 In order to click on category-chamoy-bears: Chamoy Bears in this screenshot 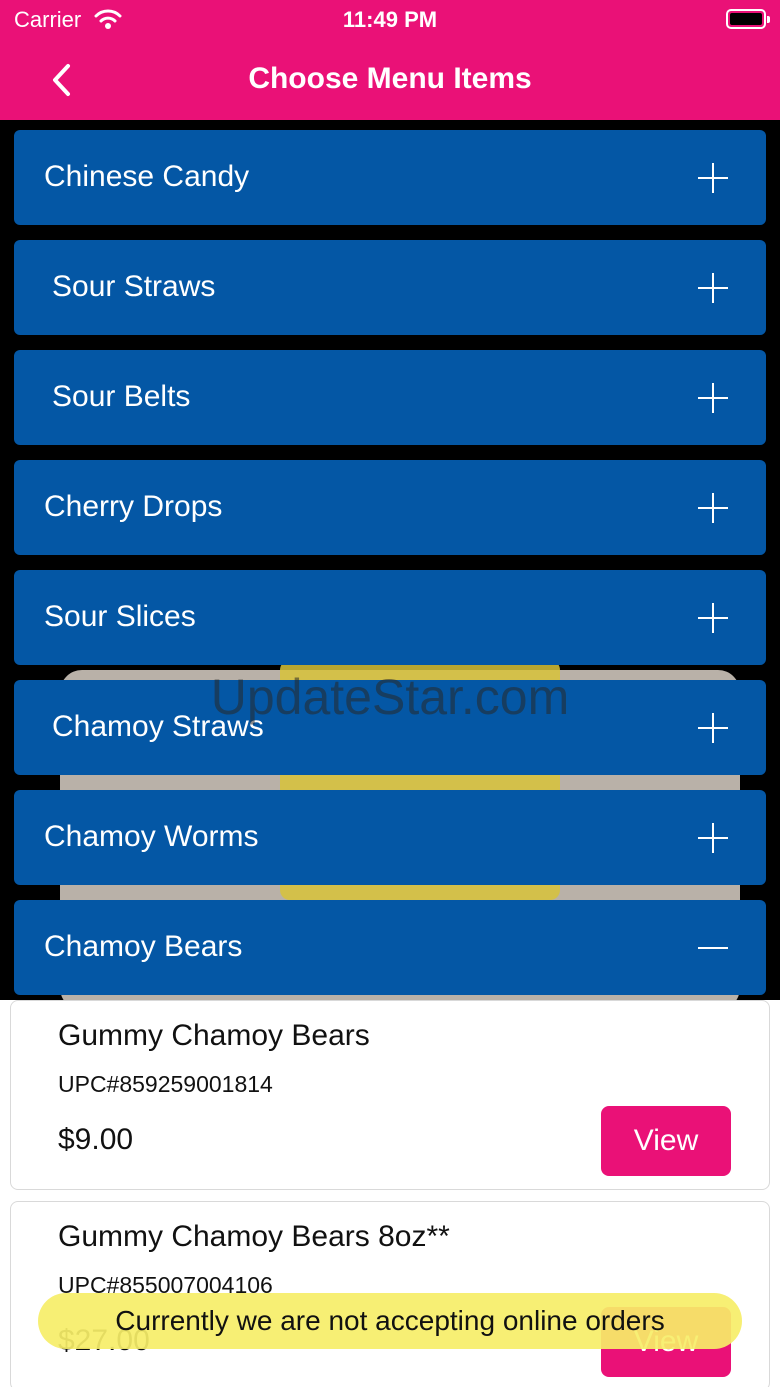, I will do `click(390, 947)`.